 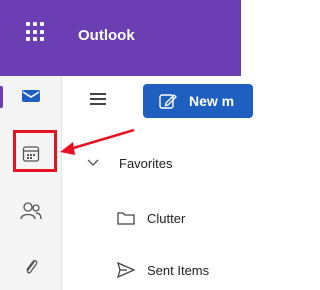 I want to click on hamburger-menu-icon, so click(x=98, y=99).